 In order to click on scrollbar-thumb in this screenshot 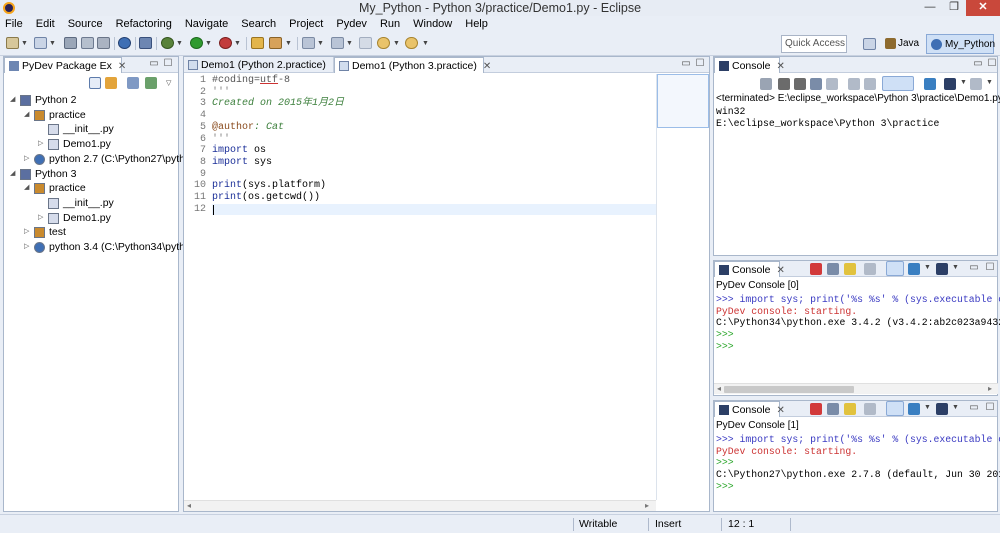, I will do `click(789, 389)`.